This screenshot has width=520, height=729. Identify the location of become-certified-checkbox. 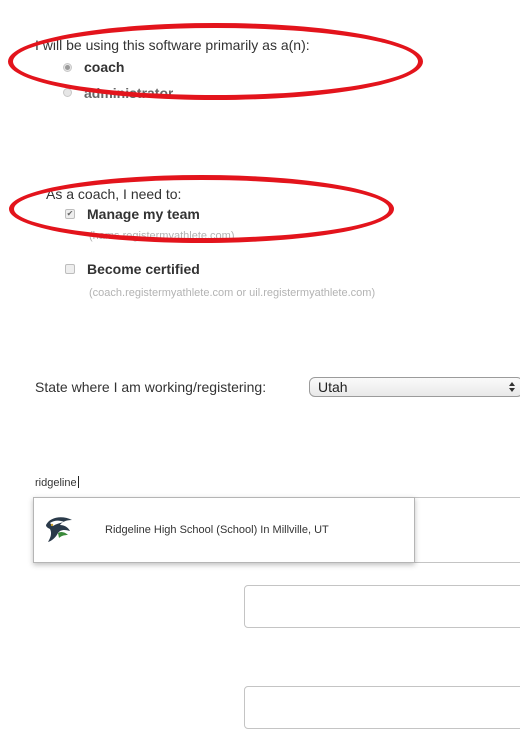
(70, 269).